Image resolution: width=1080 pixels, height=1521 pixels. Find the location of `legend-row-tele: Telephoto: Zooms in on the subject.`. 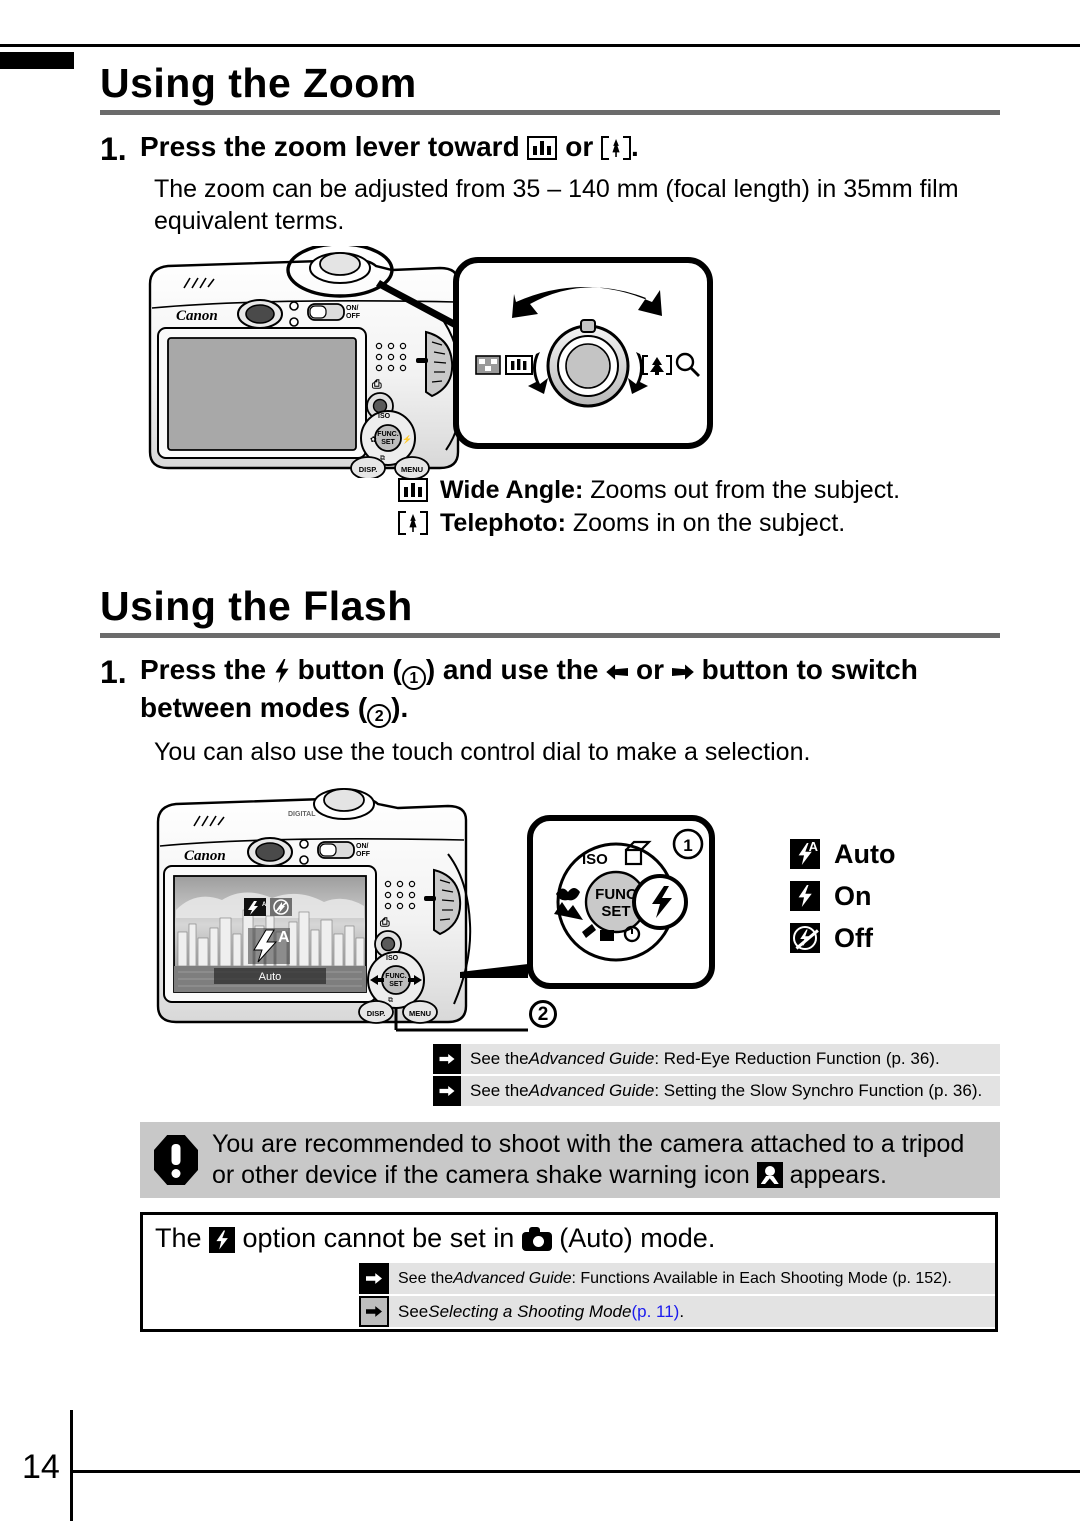

legend-row-tele: Telephoto: Zooms in on the subject. is located at coordinates (649, 523).